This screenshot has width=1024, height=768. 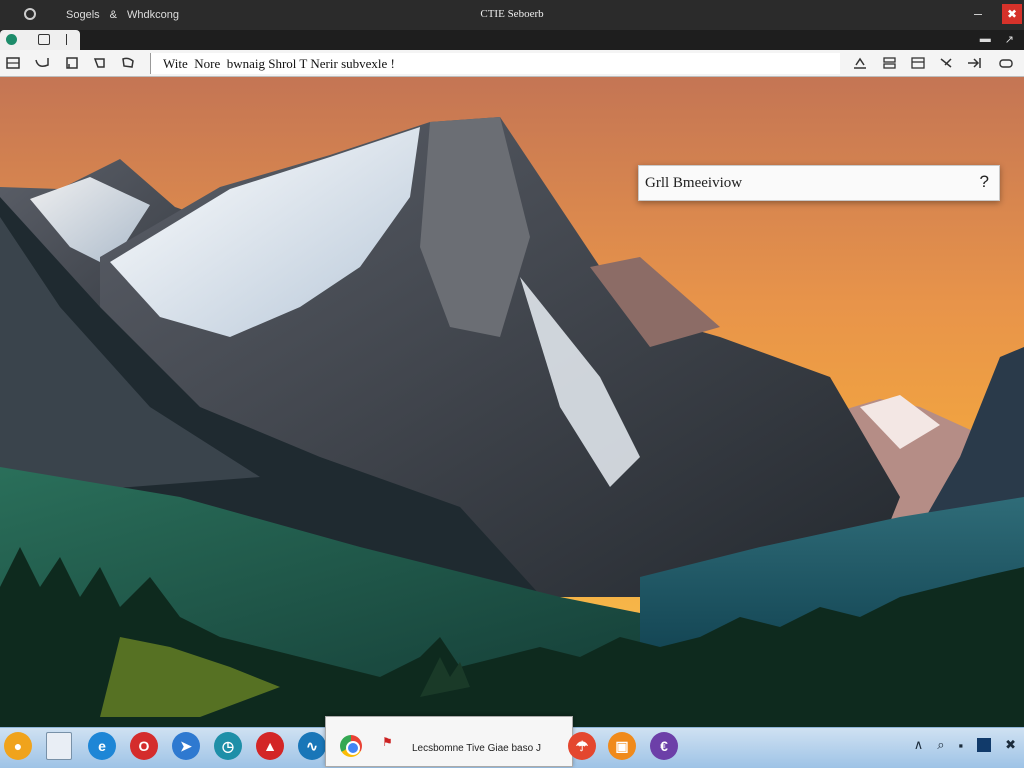 What do you see at coordinates (918, 63) in the screenshot?
I see `collections-icon` at bounding box center [918, 63].